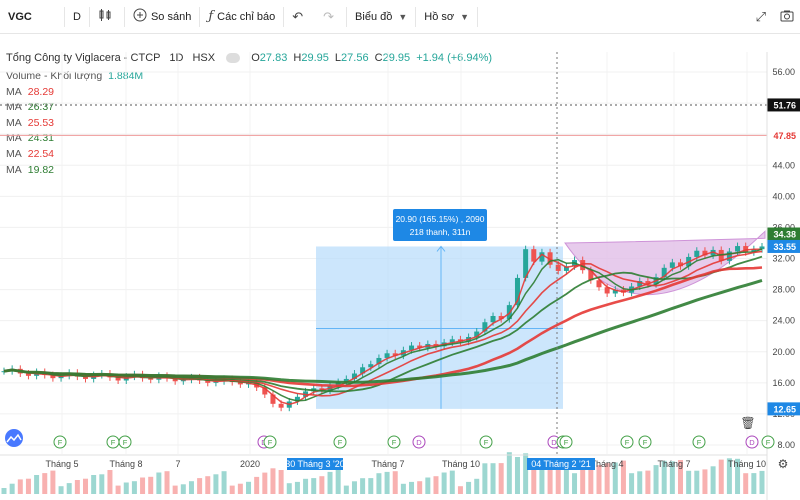 This screenshot has height=500, width=800. What do you see at coordinates (784, 235) in the screenshot?
I see `price-label-text: 34.38` at bounding box center [784, 235].